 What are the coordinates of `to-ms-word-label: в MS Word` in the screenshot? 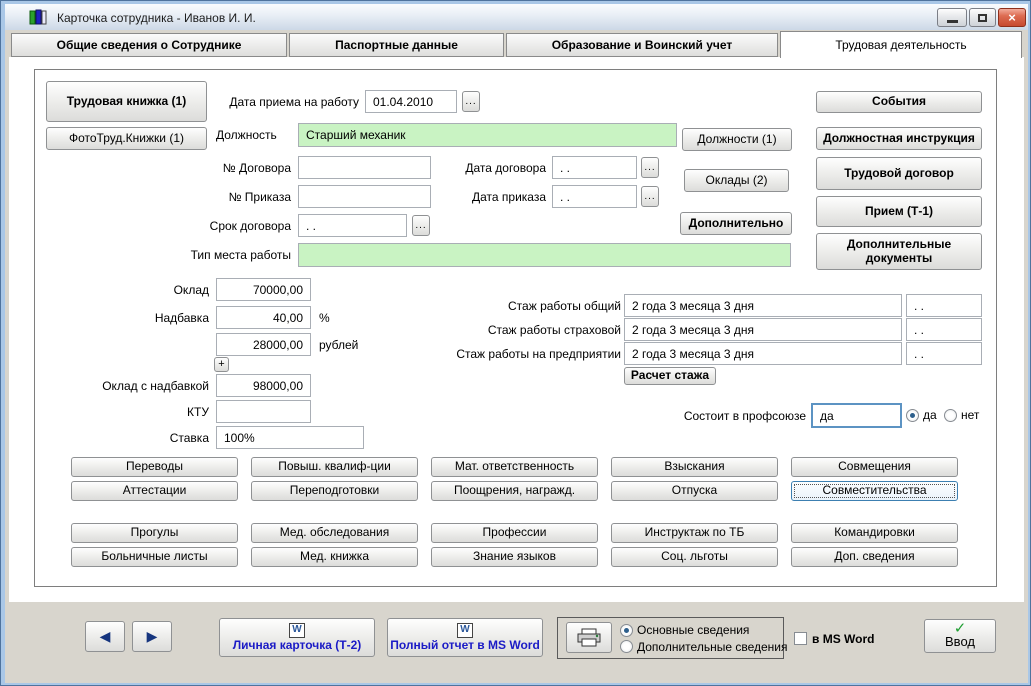 It's located at (843, 638).